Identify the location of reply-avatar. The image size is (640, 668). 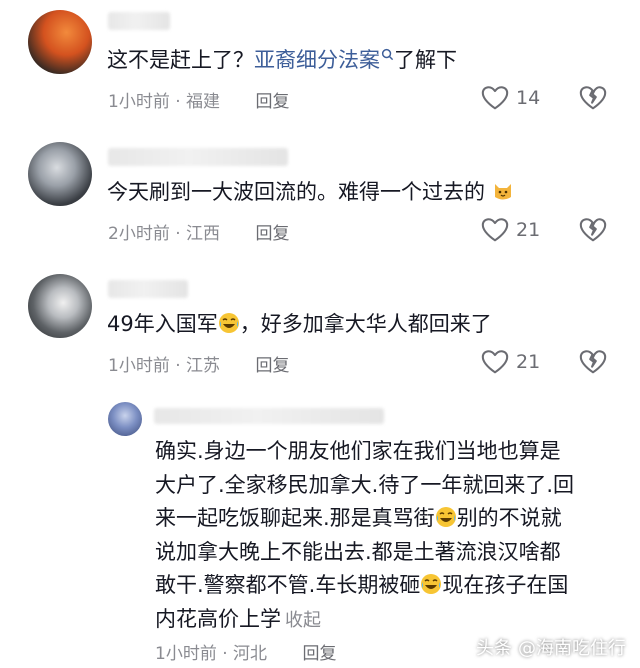
(125, 419).